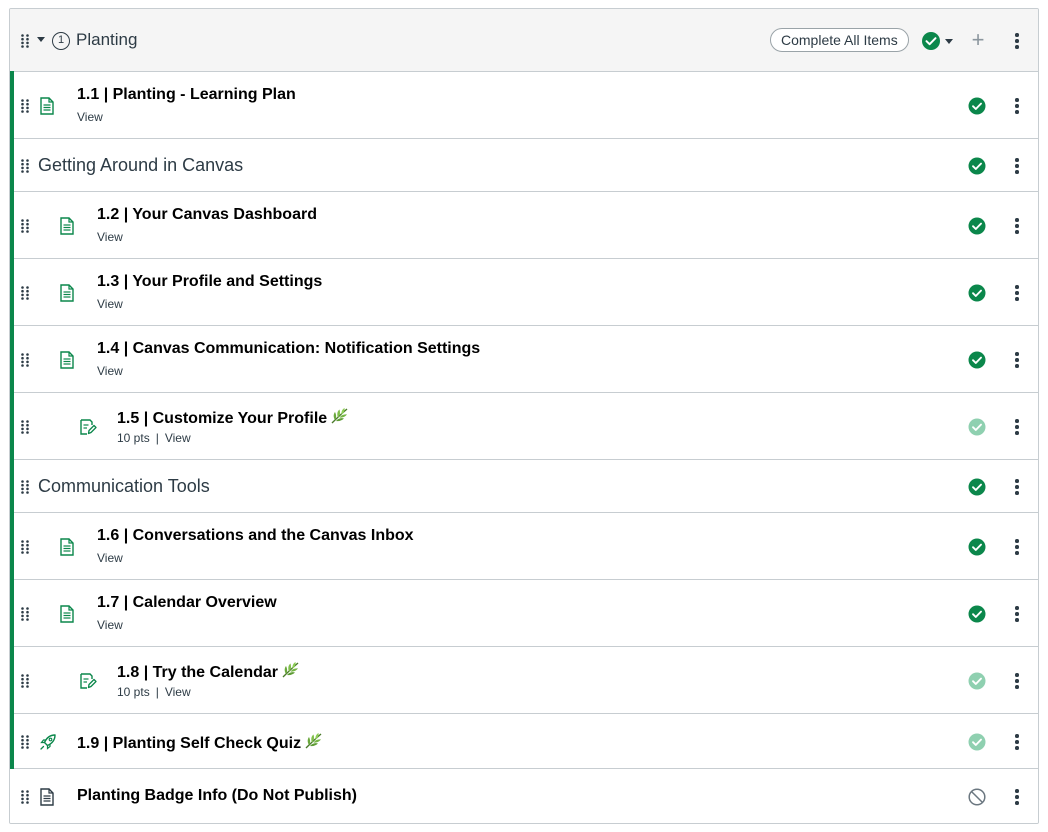 The height and width of the screenshot is (832, 1048). Describe the element at coordinates (524, 225) in the screenshot. I see `module-item-row: 1.2 | Your Canvas Dashboard View` at that location.